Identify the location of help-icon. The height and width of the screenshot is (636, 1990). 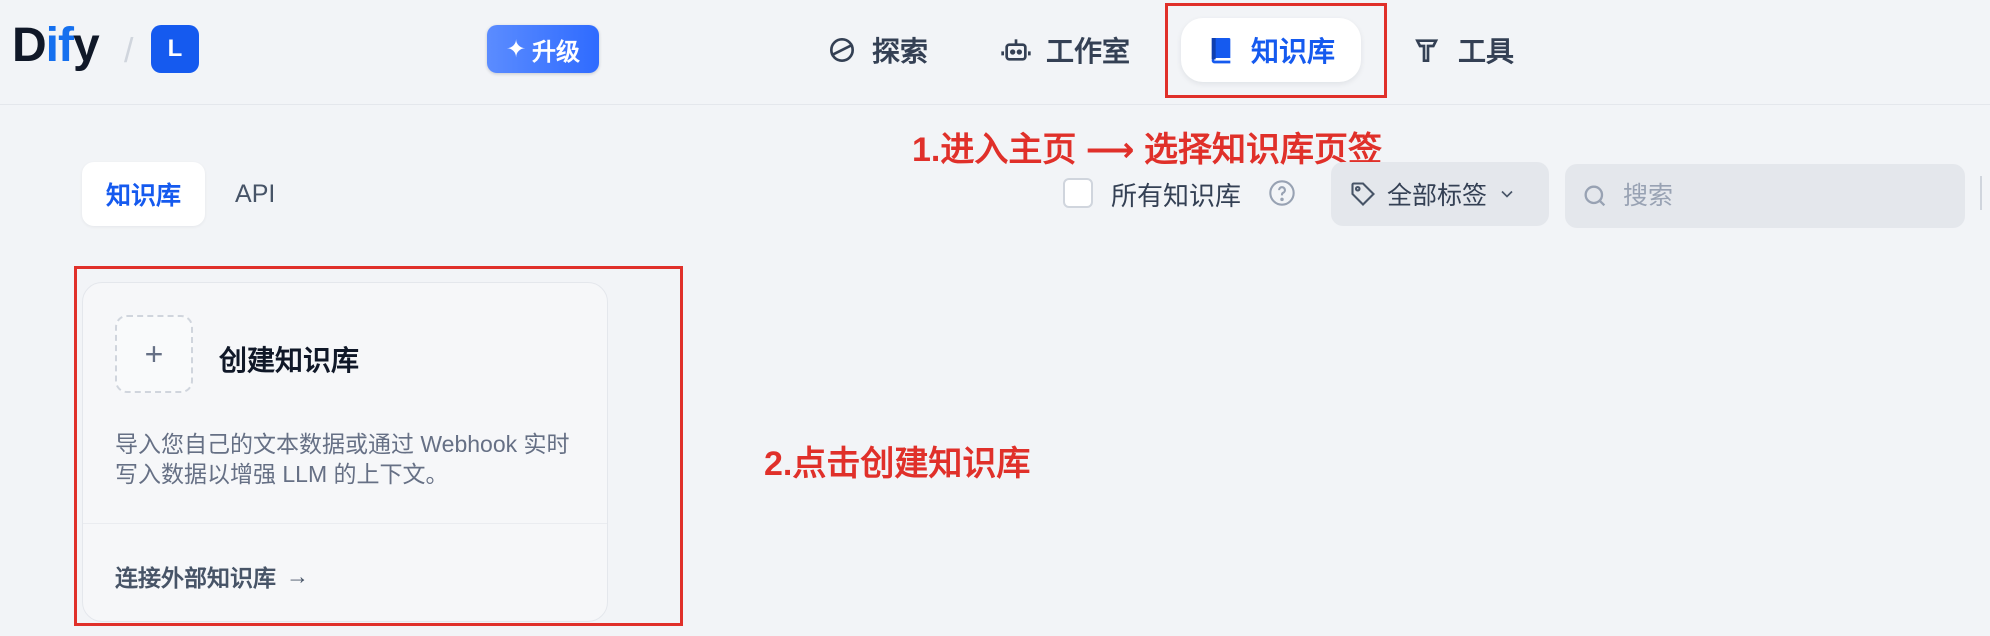
(1282, 193).